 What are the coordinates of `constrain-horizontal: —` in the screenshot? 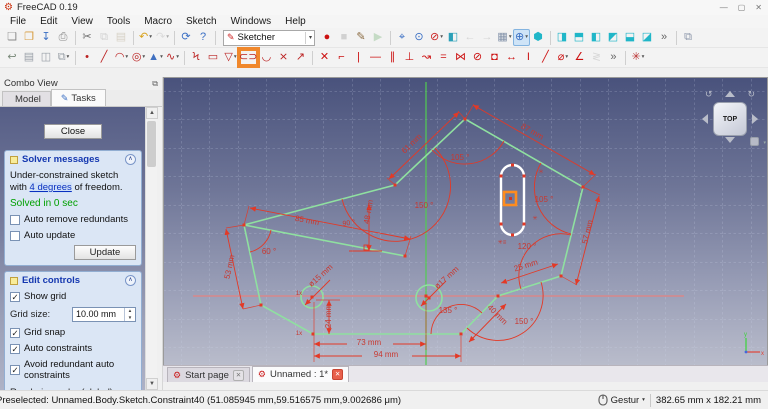 It's located at (375, 57).